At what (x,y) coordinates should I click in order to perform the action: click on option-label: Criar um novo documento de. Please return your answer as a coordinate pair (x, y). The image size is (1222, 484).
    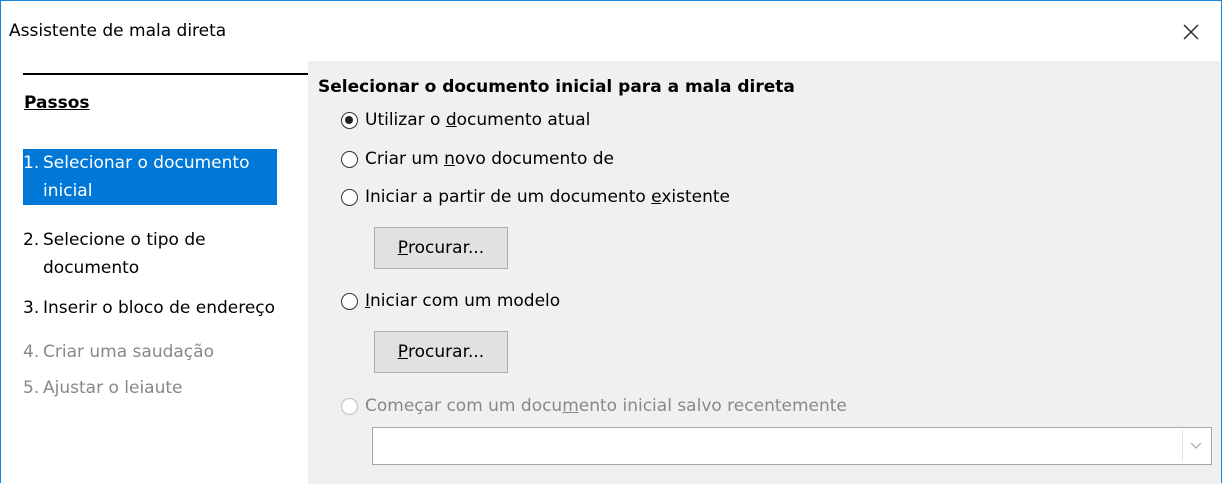
    Looking at the image, I should click on (490, 159).